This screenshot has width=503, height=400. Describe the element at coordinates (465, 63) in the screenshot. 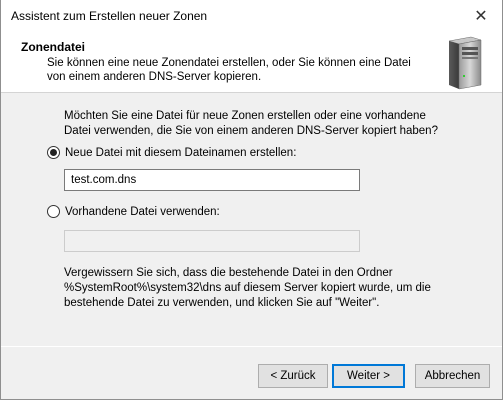

I see `server-icon` at that location.